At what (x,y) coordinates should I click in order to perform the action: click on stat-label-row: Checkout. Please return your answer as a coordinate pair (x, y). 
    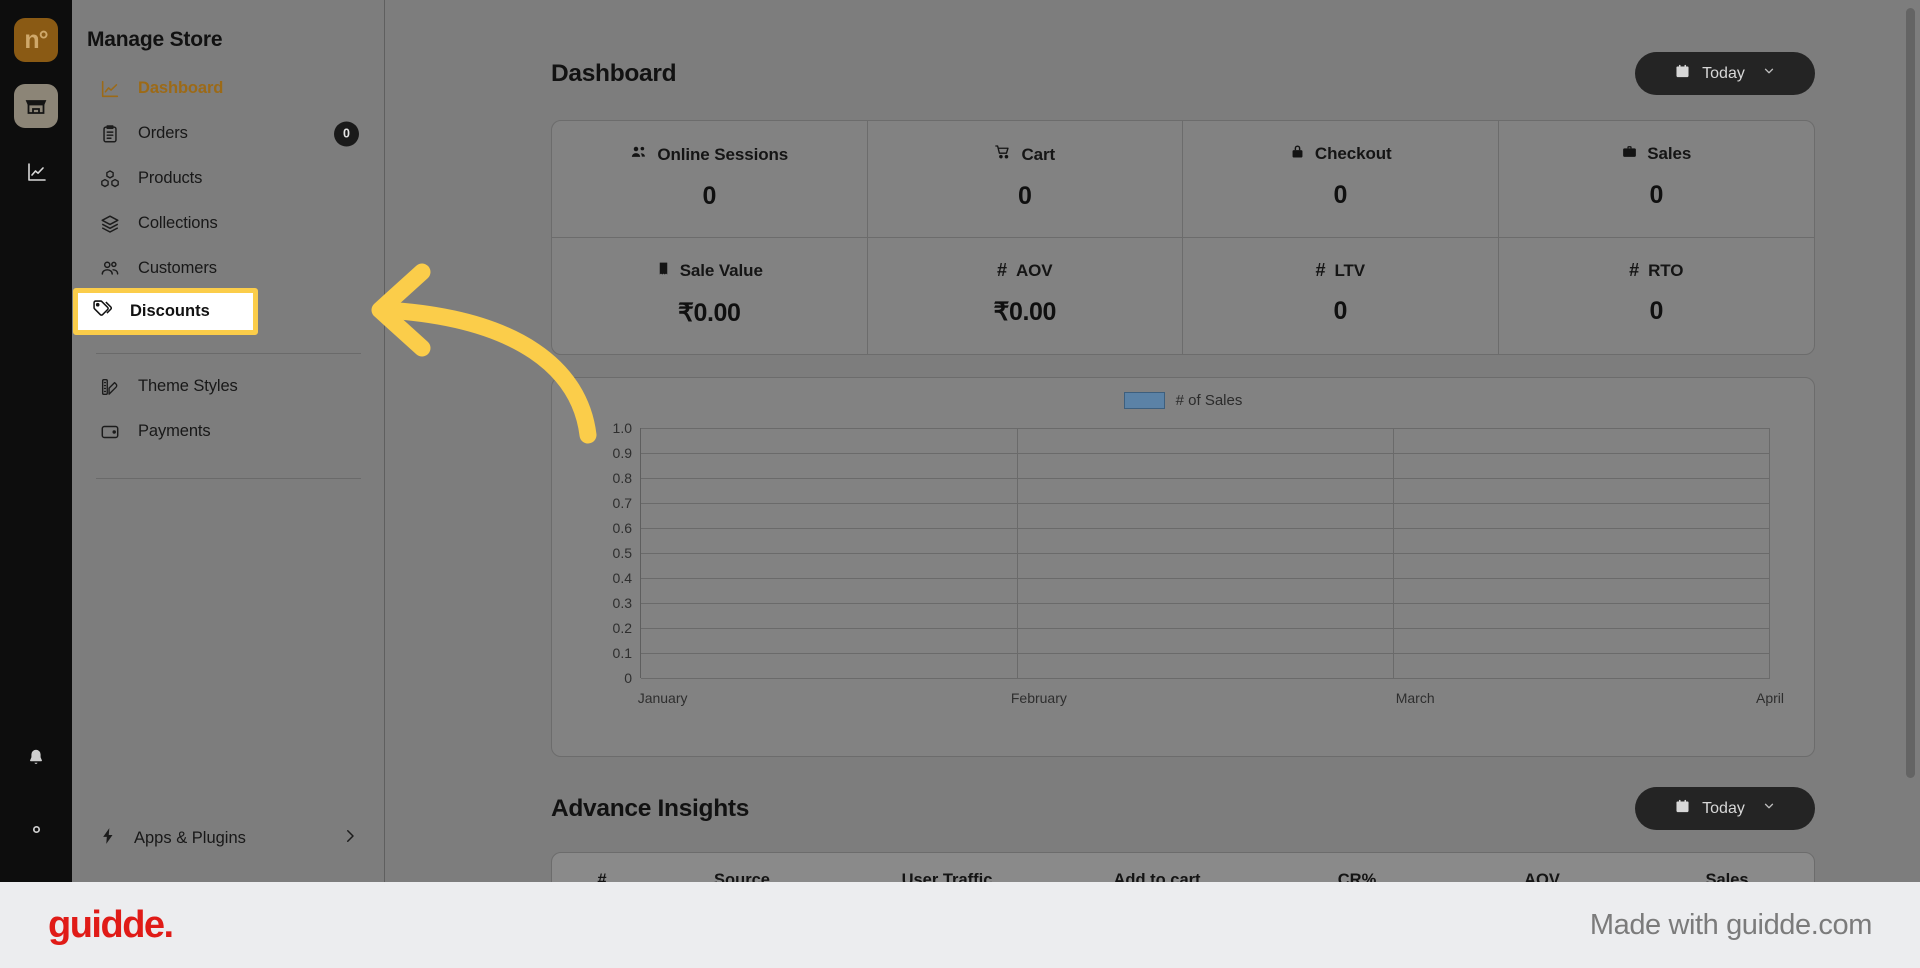
    Looking at the image, I should click on (1340, 154).